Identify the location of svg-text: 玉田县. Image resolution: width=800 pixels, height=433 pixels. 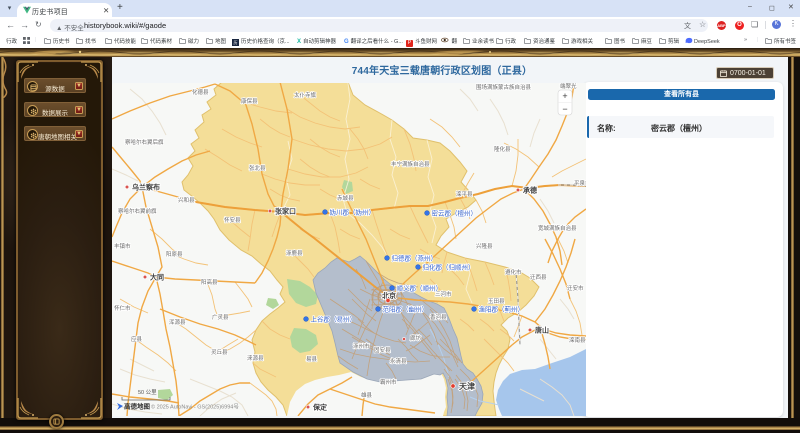
(496, 301).